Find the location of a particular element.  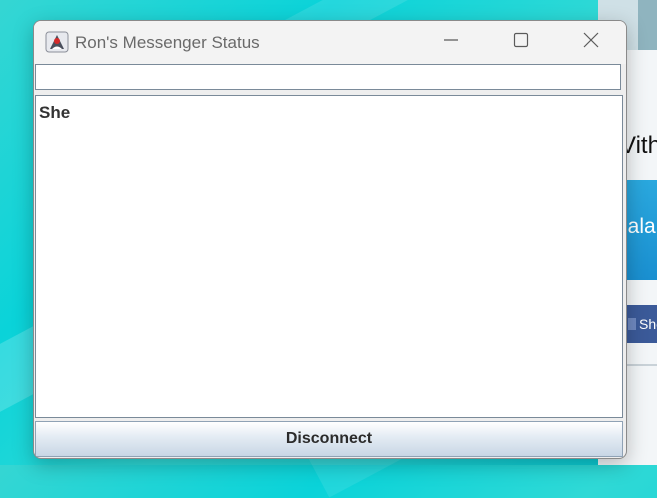

maximize-icon is located at coordinates (521, 42).